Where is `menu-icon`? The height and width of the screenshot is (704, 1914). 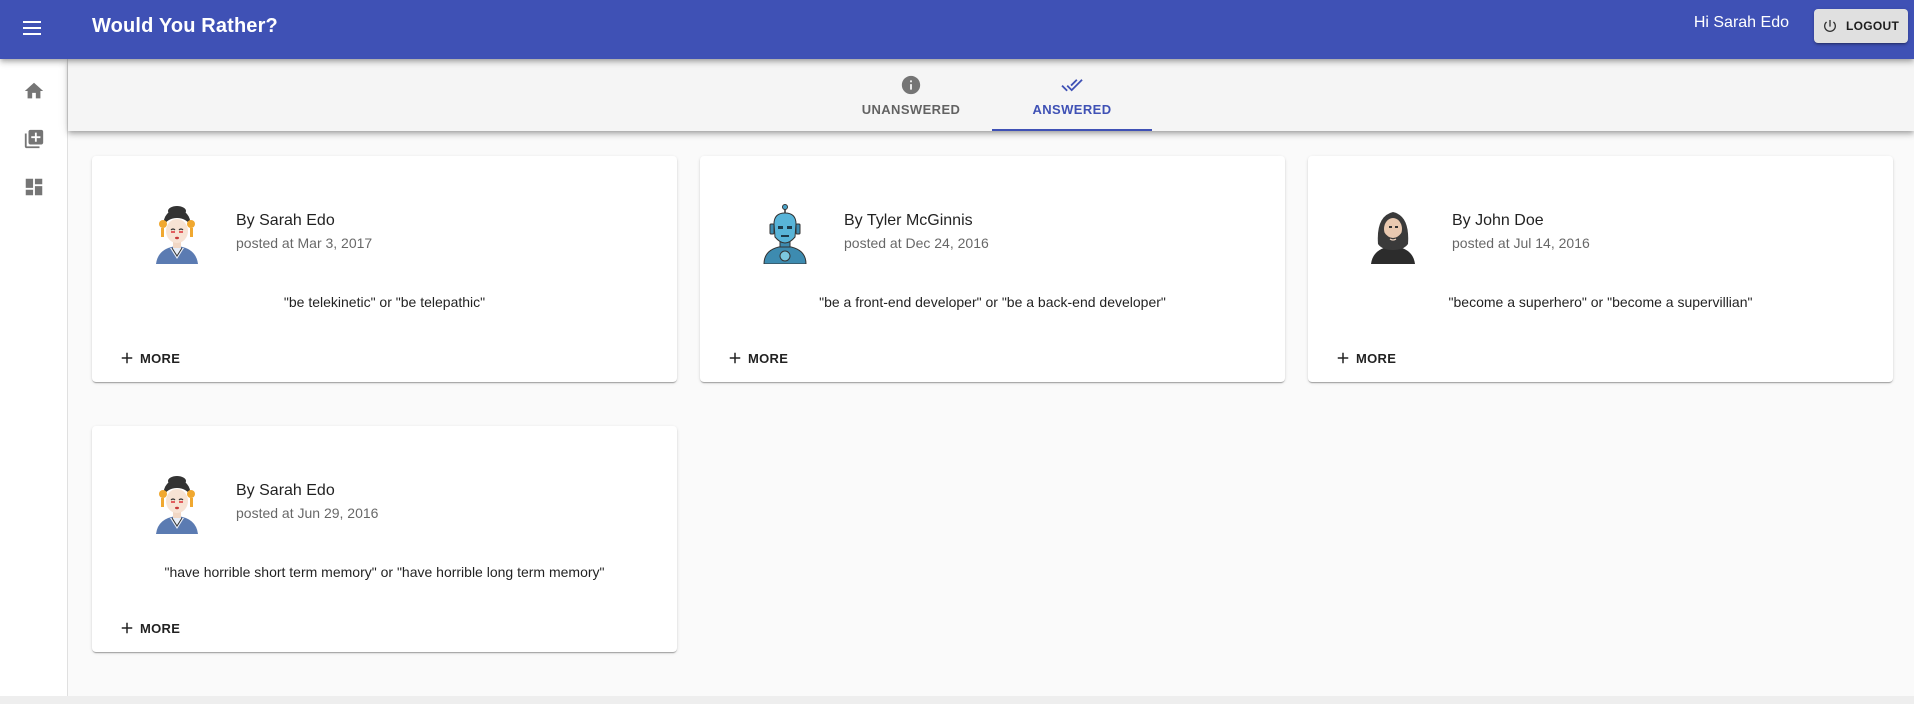
menu-icon is located at coordinates (32, 28).